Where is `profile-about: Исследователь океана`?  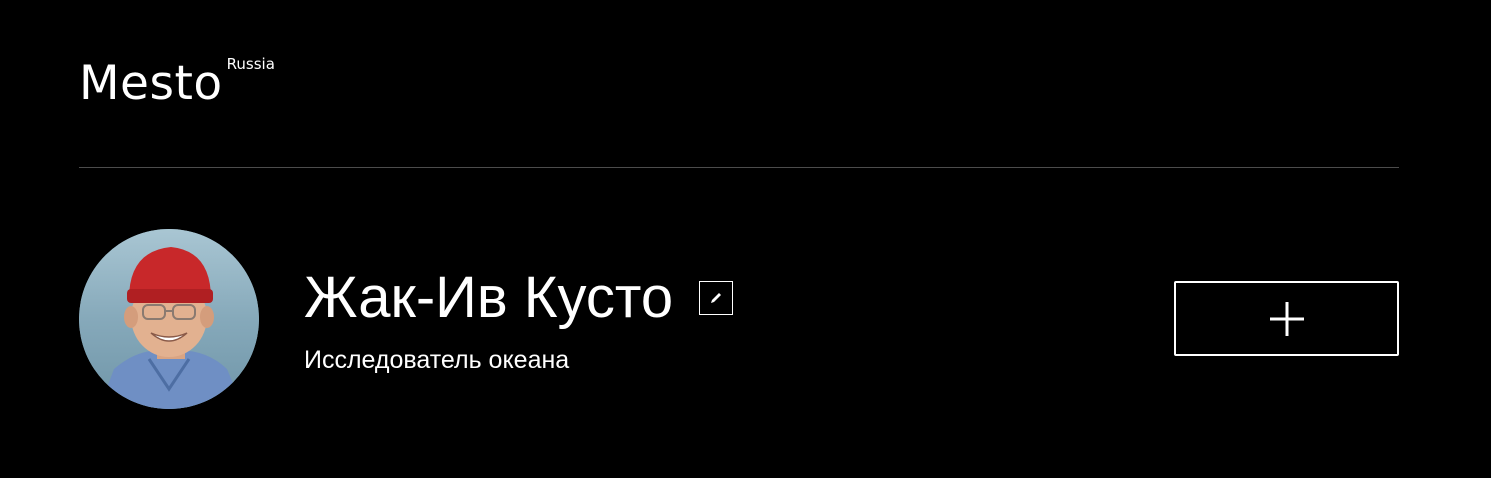 profile-about: Исследователь океана is located at coordinates (437, 360).